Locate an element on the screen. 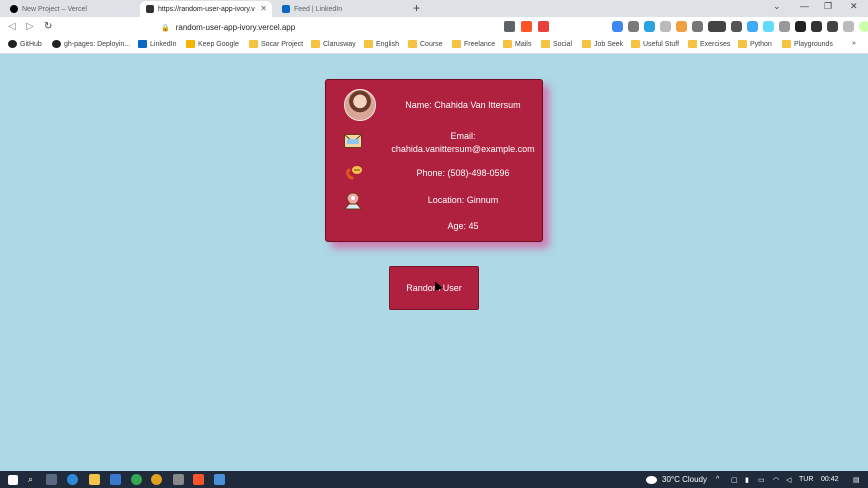  lock-icon: 🔒 is located at coordinates (165, 28).